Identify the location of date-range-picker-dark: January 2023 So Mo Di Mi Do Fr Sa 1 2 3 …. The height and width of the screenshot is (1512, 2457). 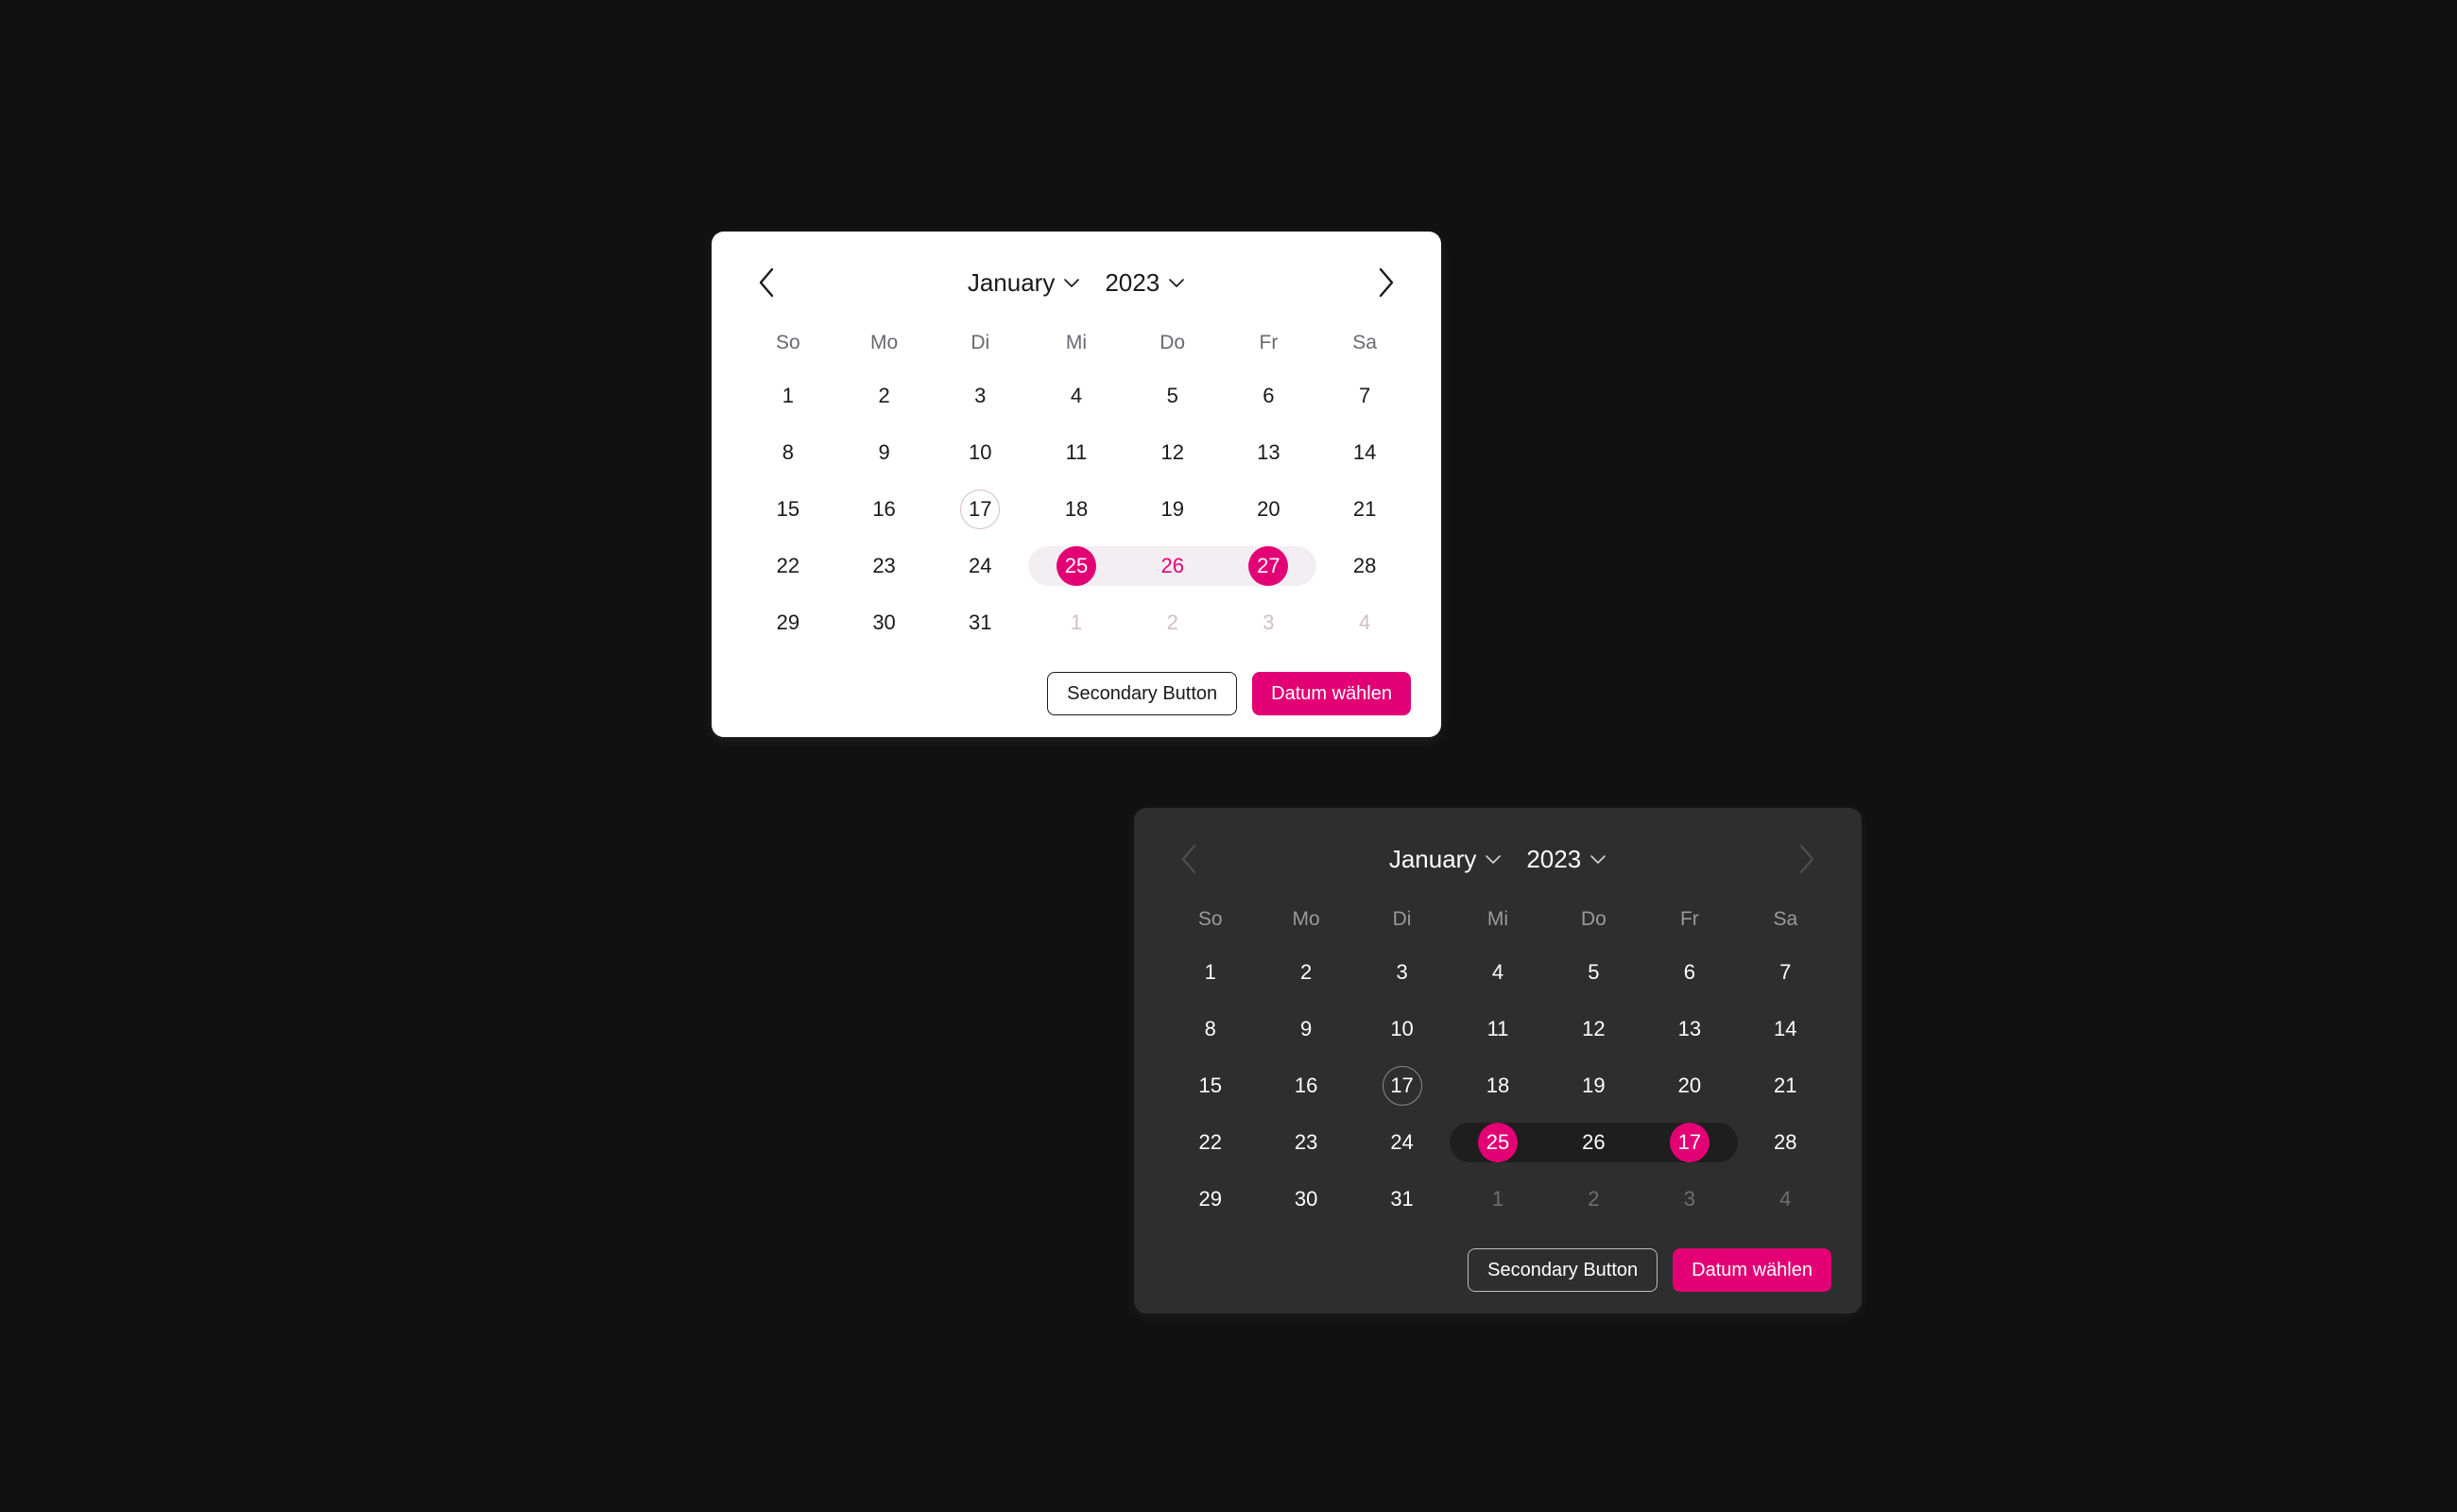
(1498, 1061).